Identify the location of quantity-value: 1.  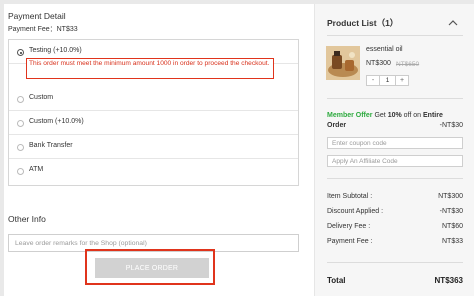
(387, 80).